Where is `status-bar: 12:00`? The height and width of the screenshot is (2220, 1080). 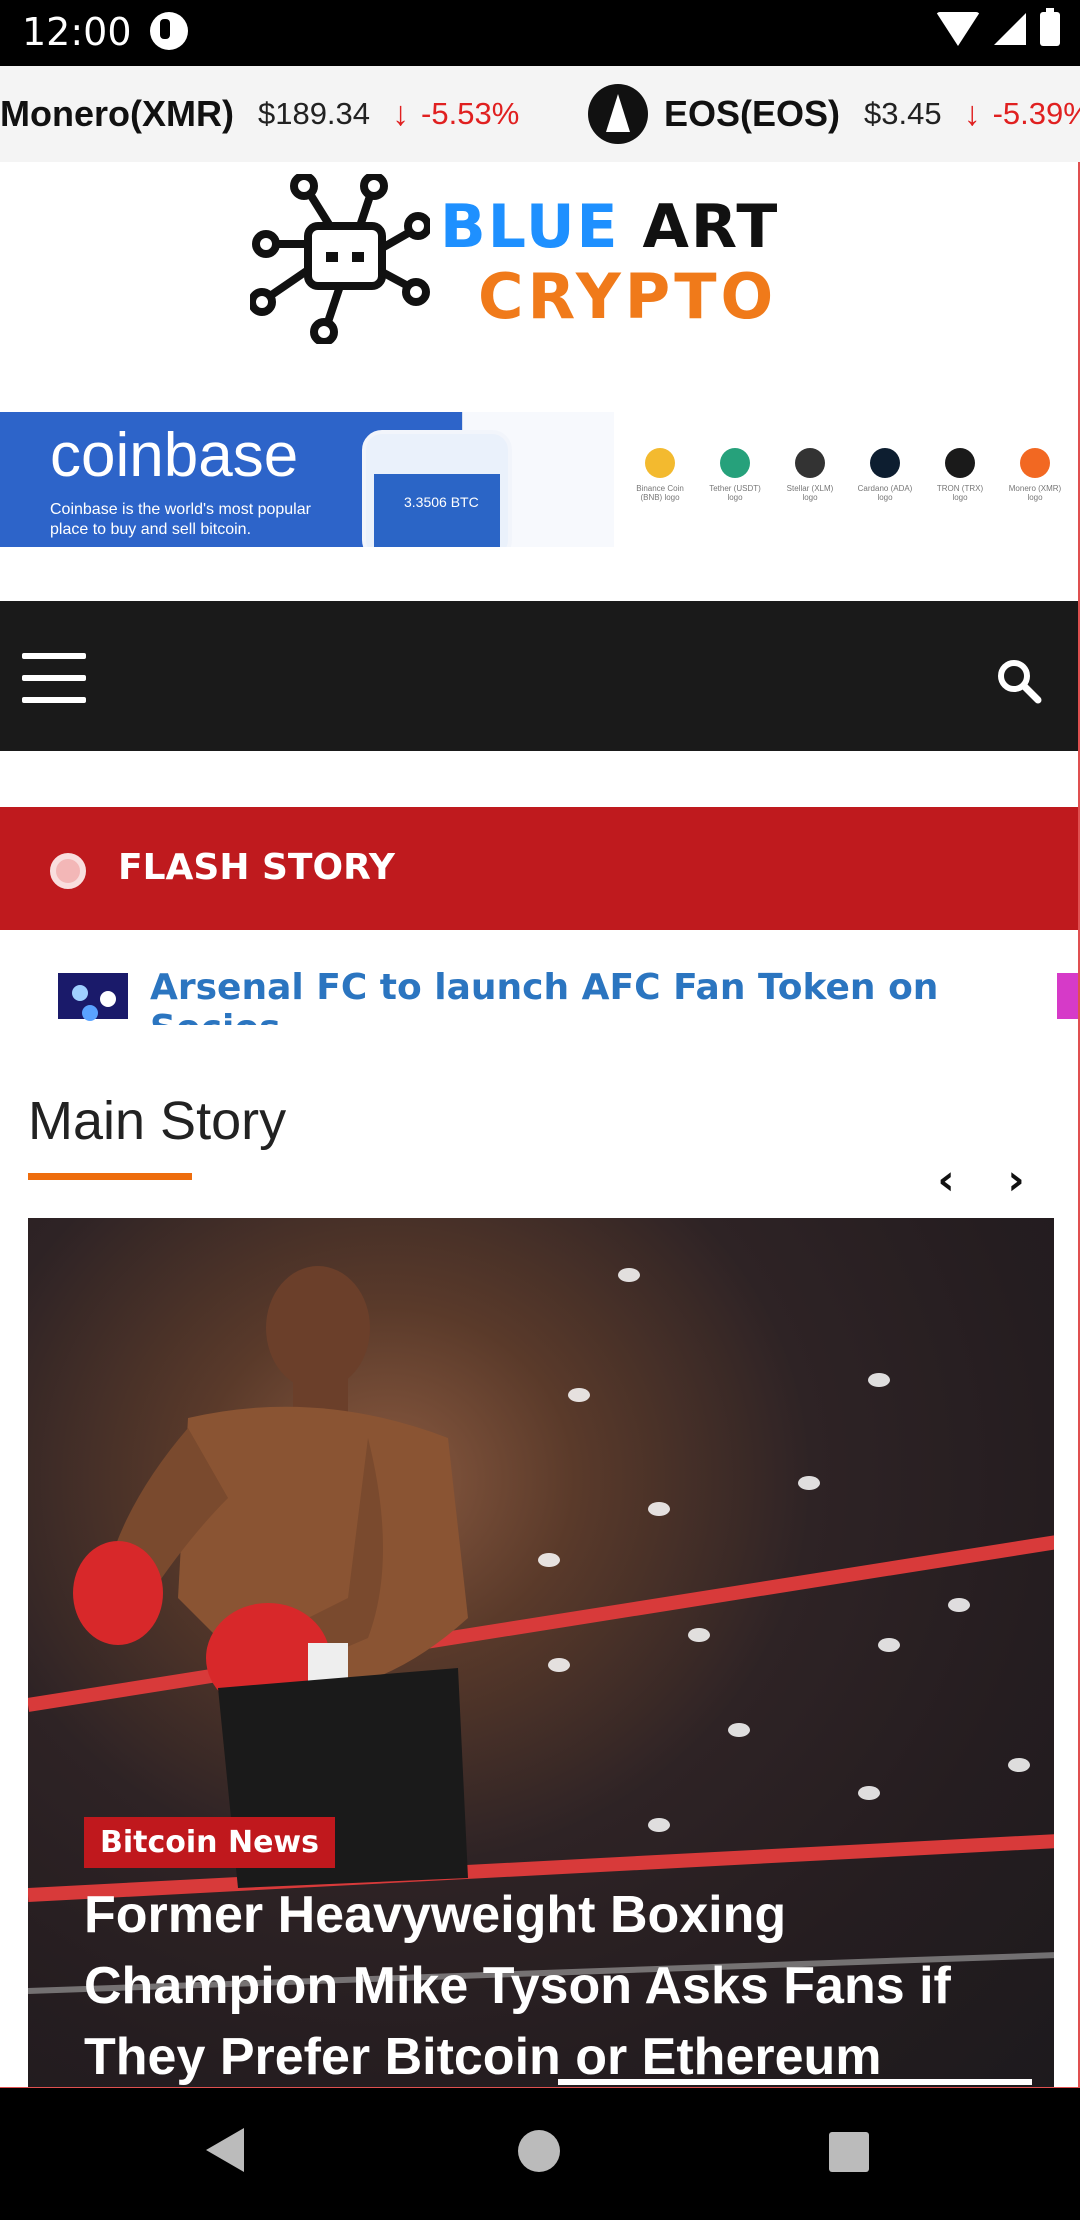
status-bar: 12:00 is located at coordinates (540, 33).